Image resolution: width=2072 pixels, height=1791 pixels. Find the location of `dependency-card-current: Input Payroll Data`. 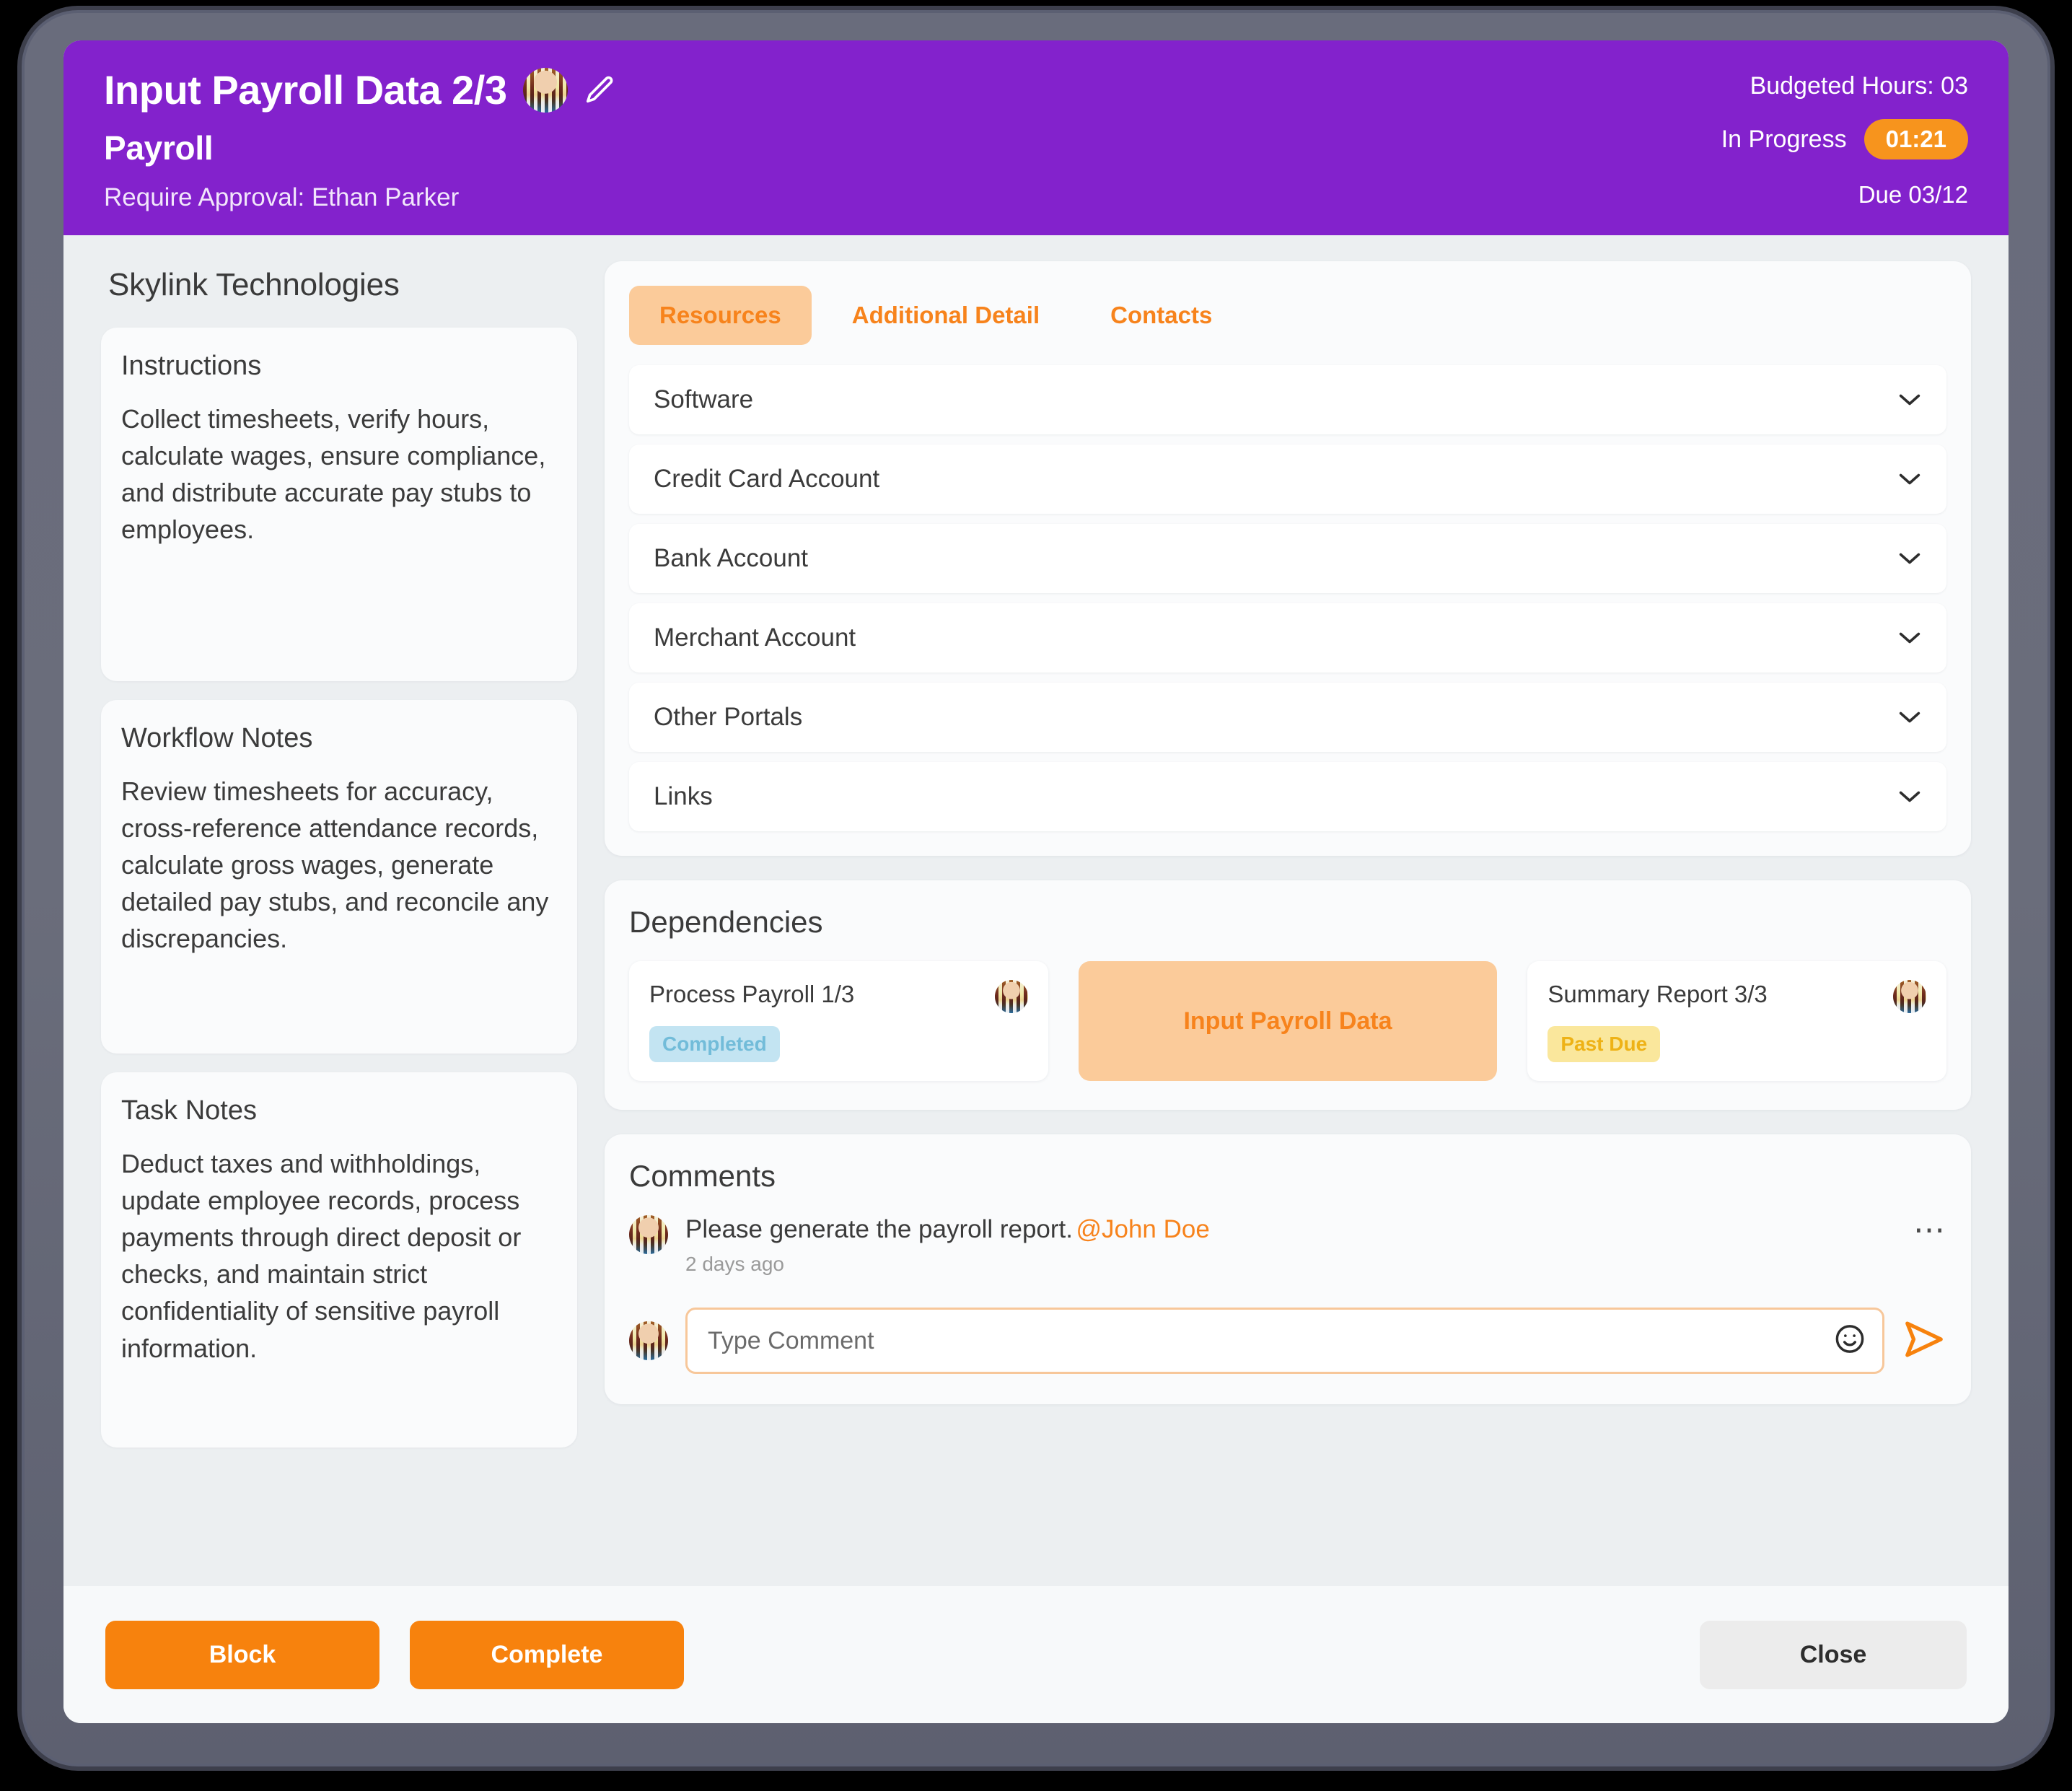

dependency-card-current: Input Payroll Data is located at coordinates (1288, 1021).